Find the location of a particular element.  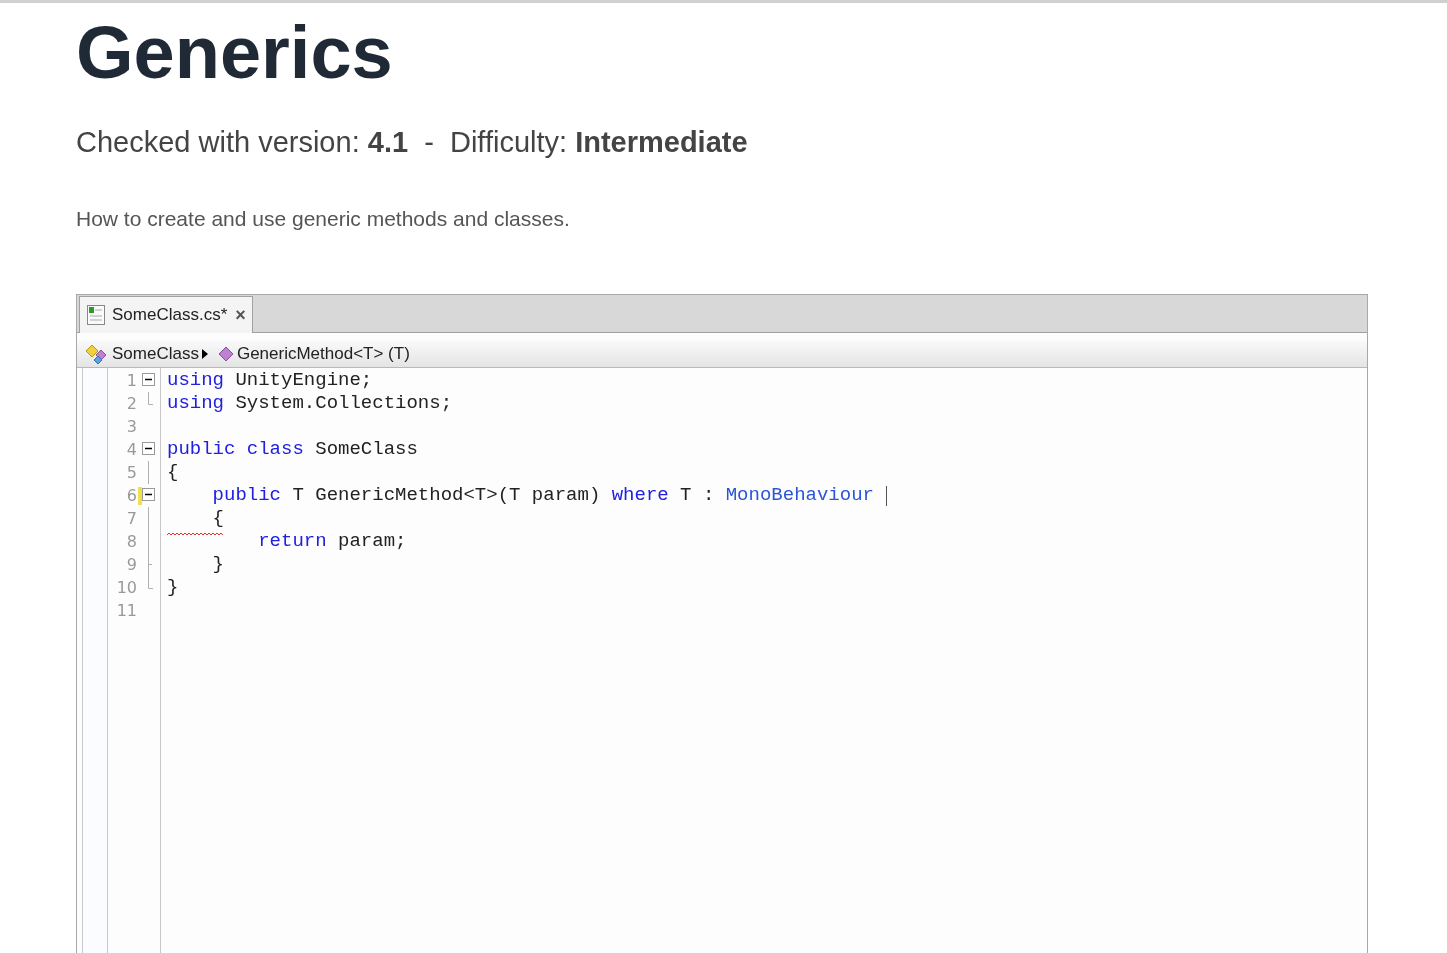

line-number: 3 is located at coordinates (131, 426).